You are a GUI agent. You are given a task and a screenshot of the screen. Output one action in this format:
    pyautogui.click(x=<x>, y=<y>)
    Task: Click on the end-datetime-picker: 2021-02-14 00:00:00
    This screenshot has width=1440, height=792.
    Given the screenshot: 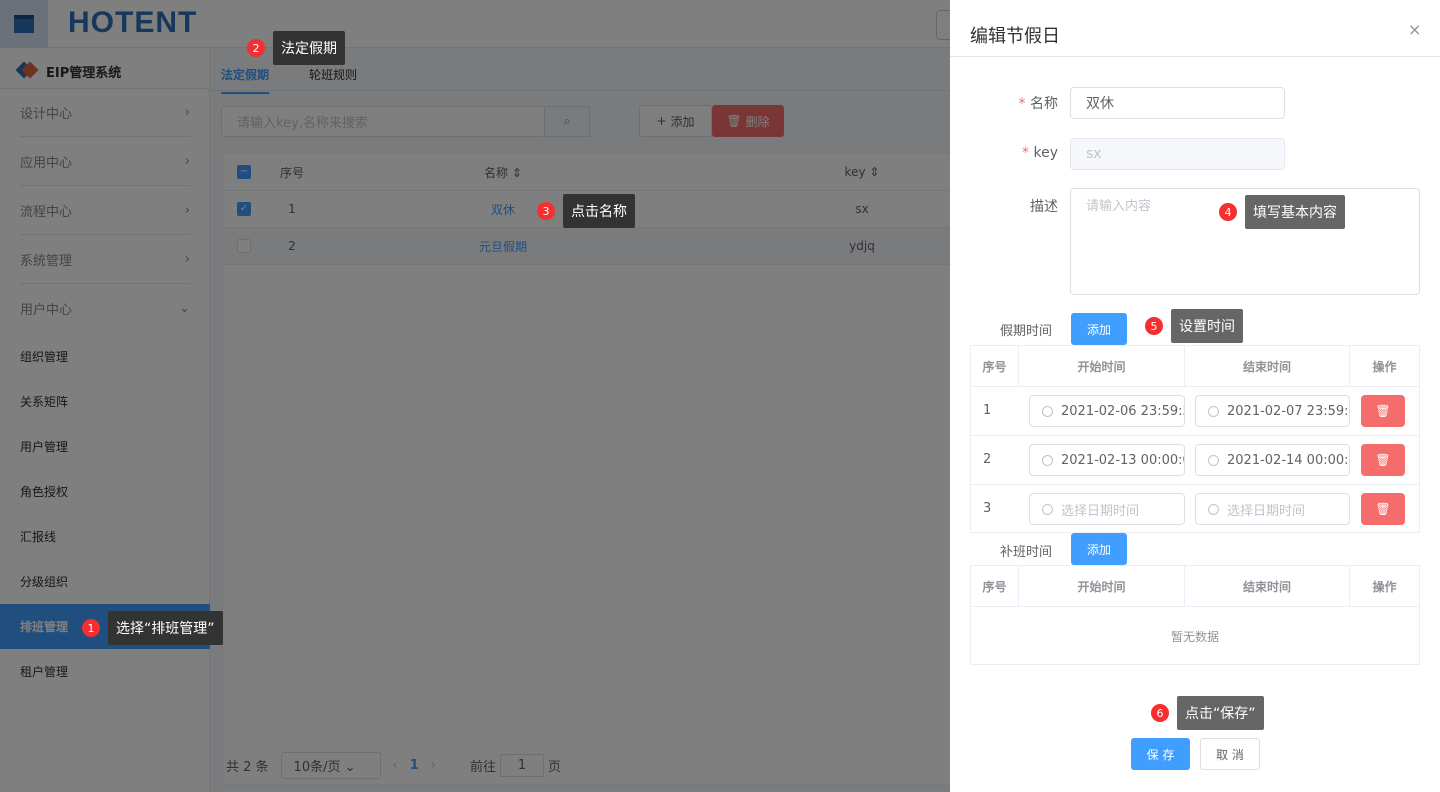 What is the action you would take?
    pyautogui.click(x=1272, y=460)
    